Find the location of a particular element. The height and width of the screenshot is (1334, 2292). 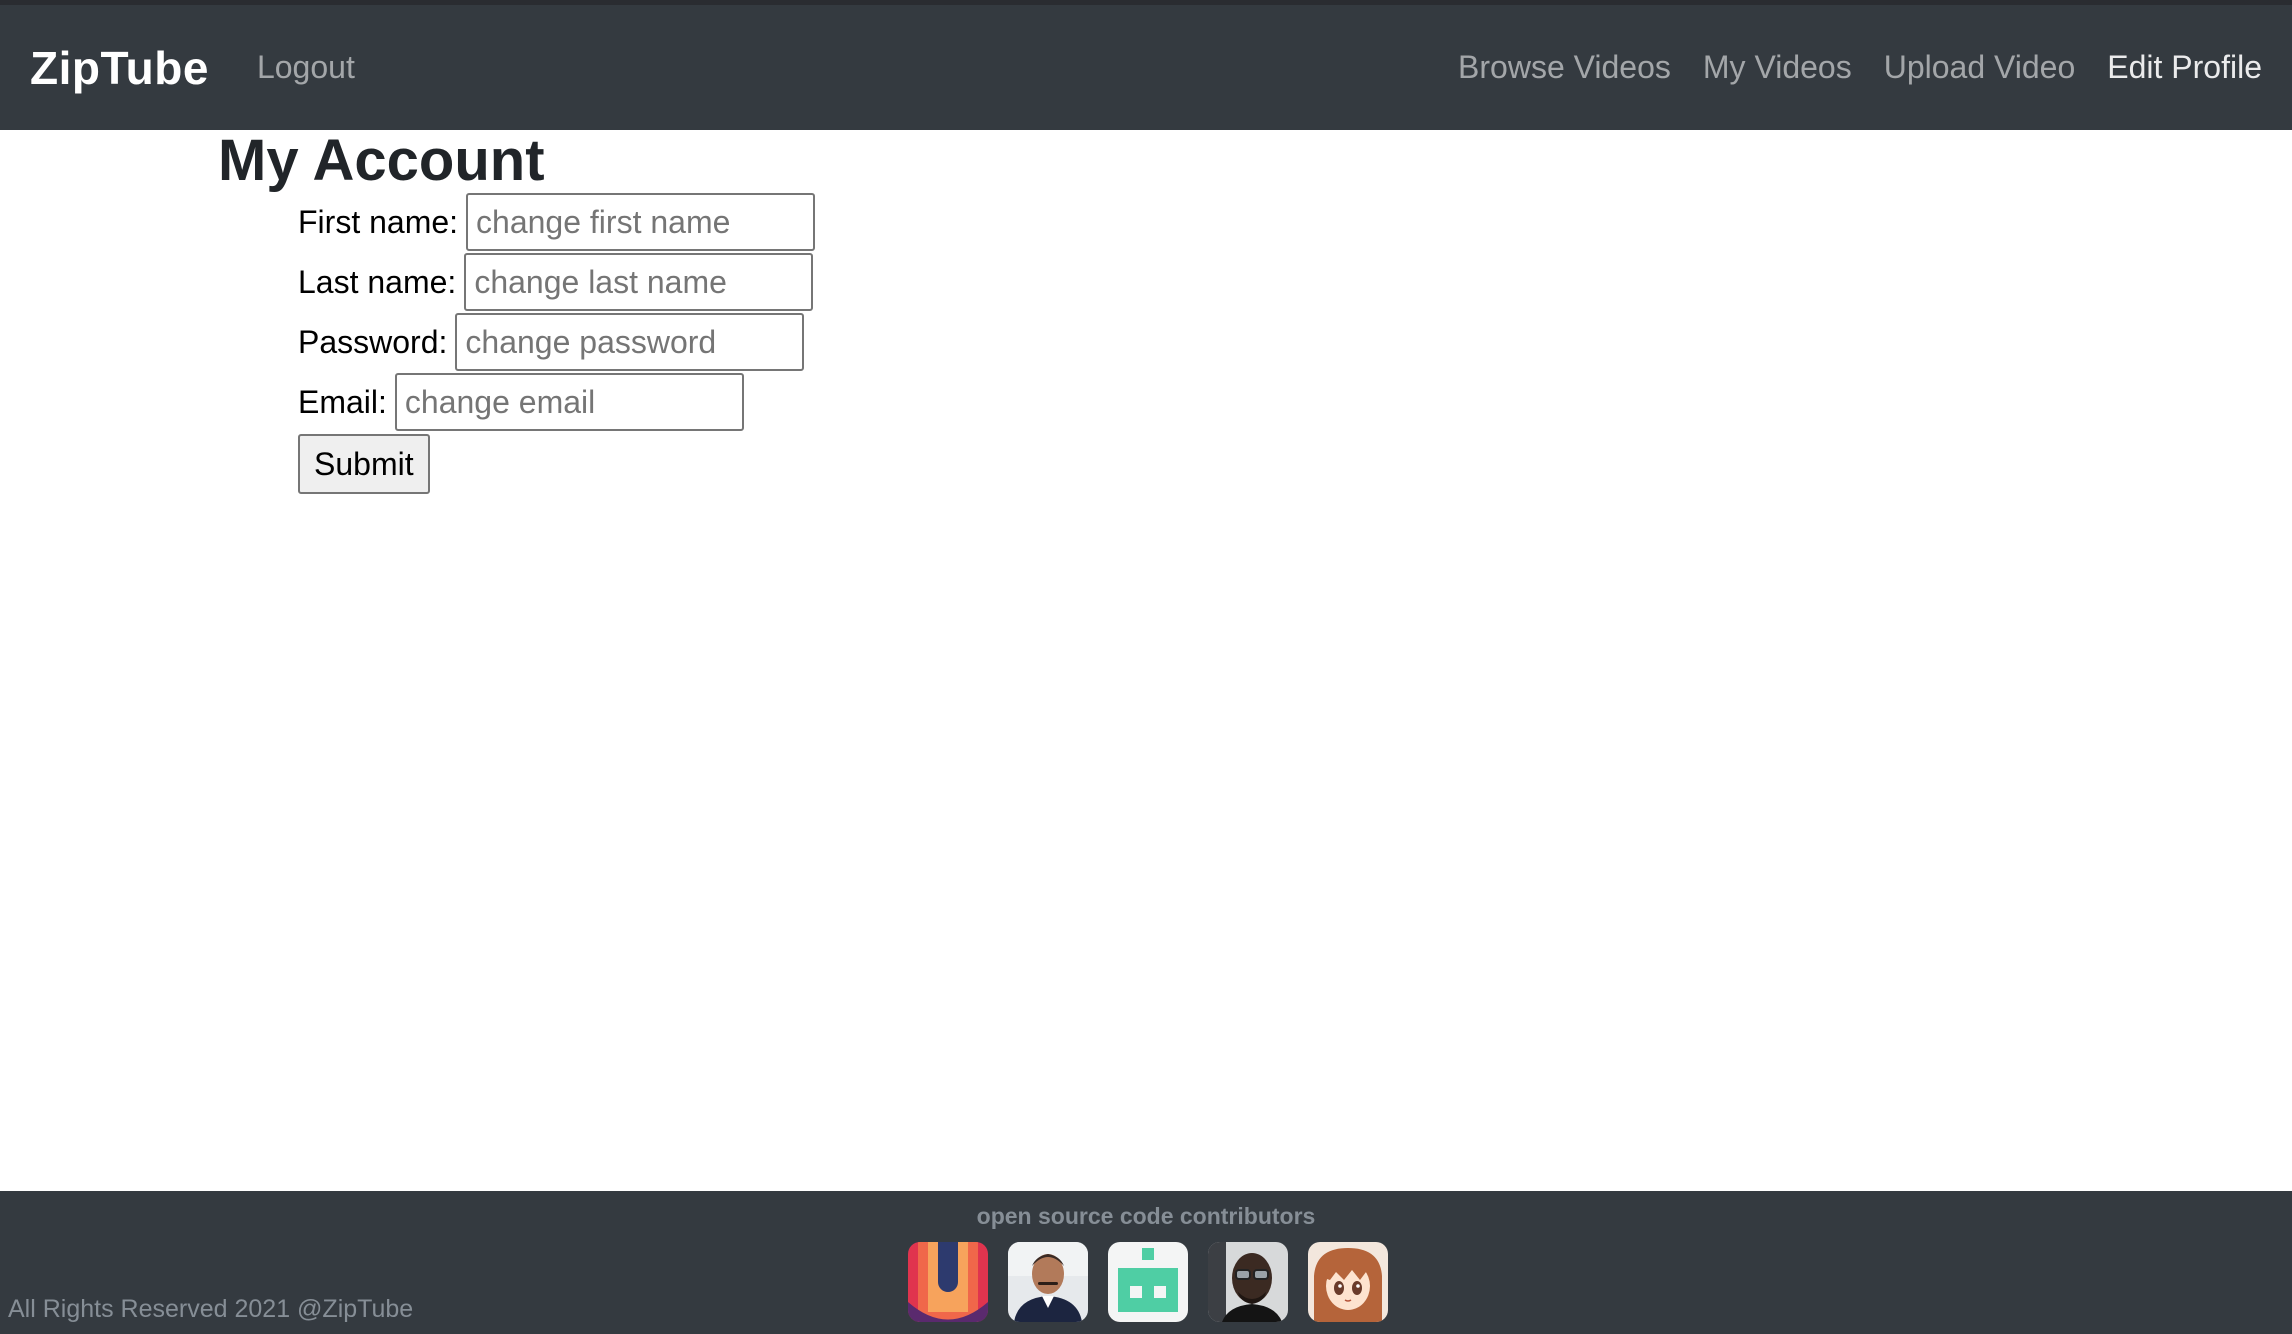

contributor-avatar-gradient-logo is located at coordinates (948, 1282).